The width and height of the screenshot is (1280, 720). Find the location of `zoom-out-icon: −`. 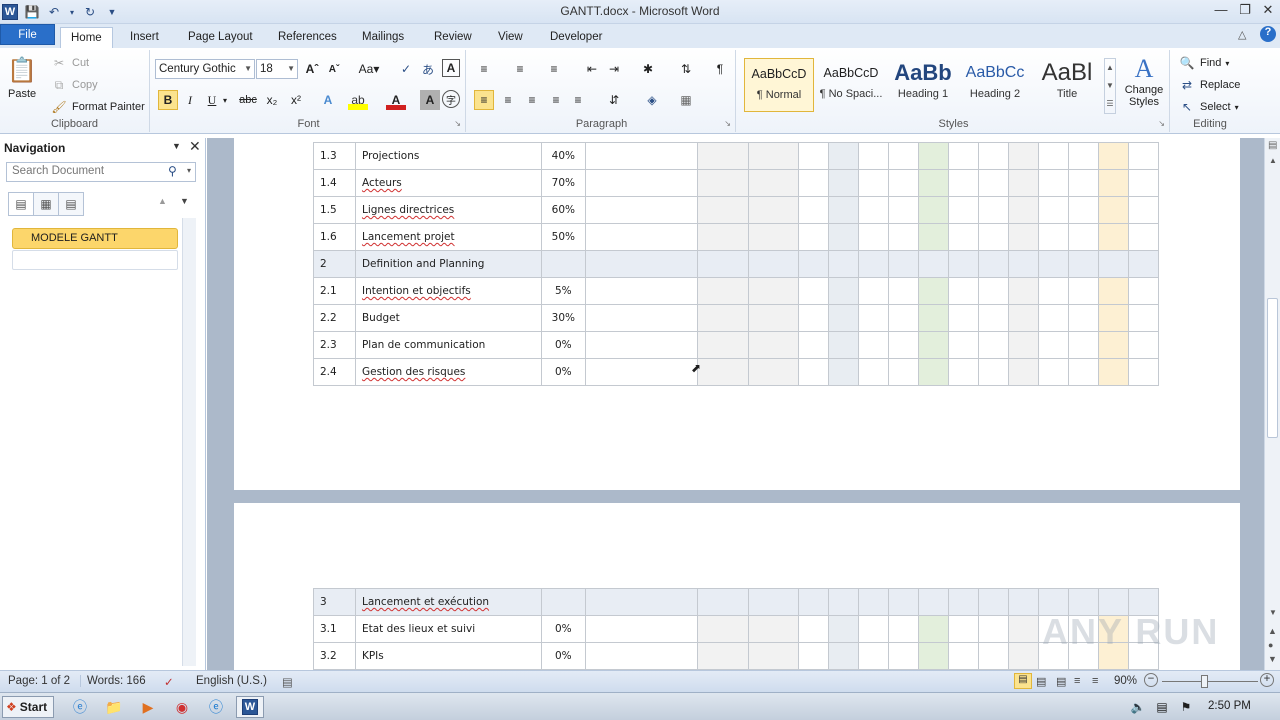

zoom-out-icon: − is located at coordinates (1151, 680).